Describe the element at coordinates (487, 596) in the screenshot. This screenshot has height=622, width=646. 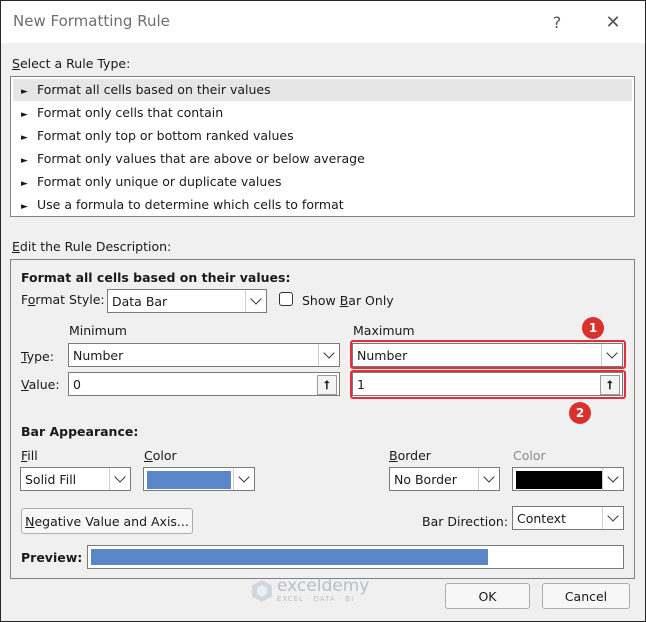
I see `ok-button: OK` at that location.